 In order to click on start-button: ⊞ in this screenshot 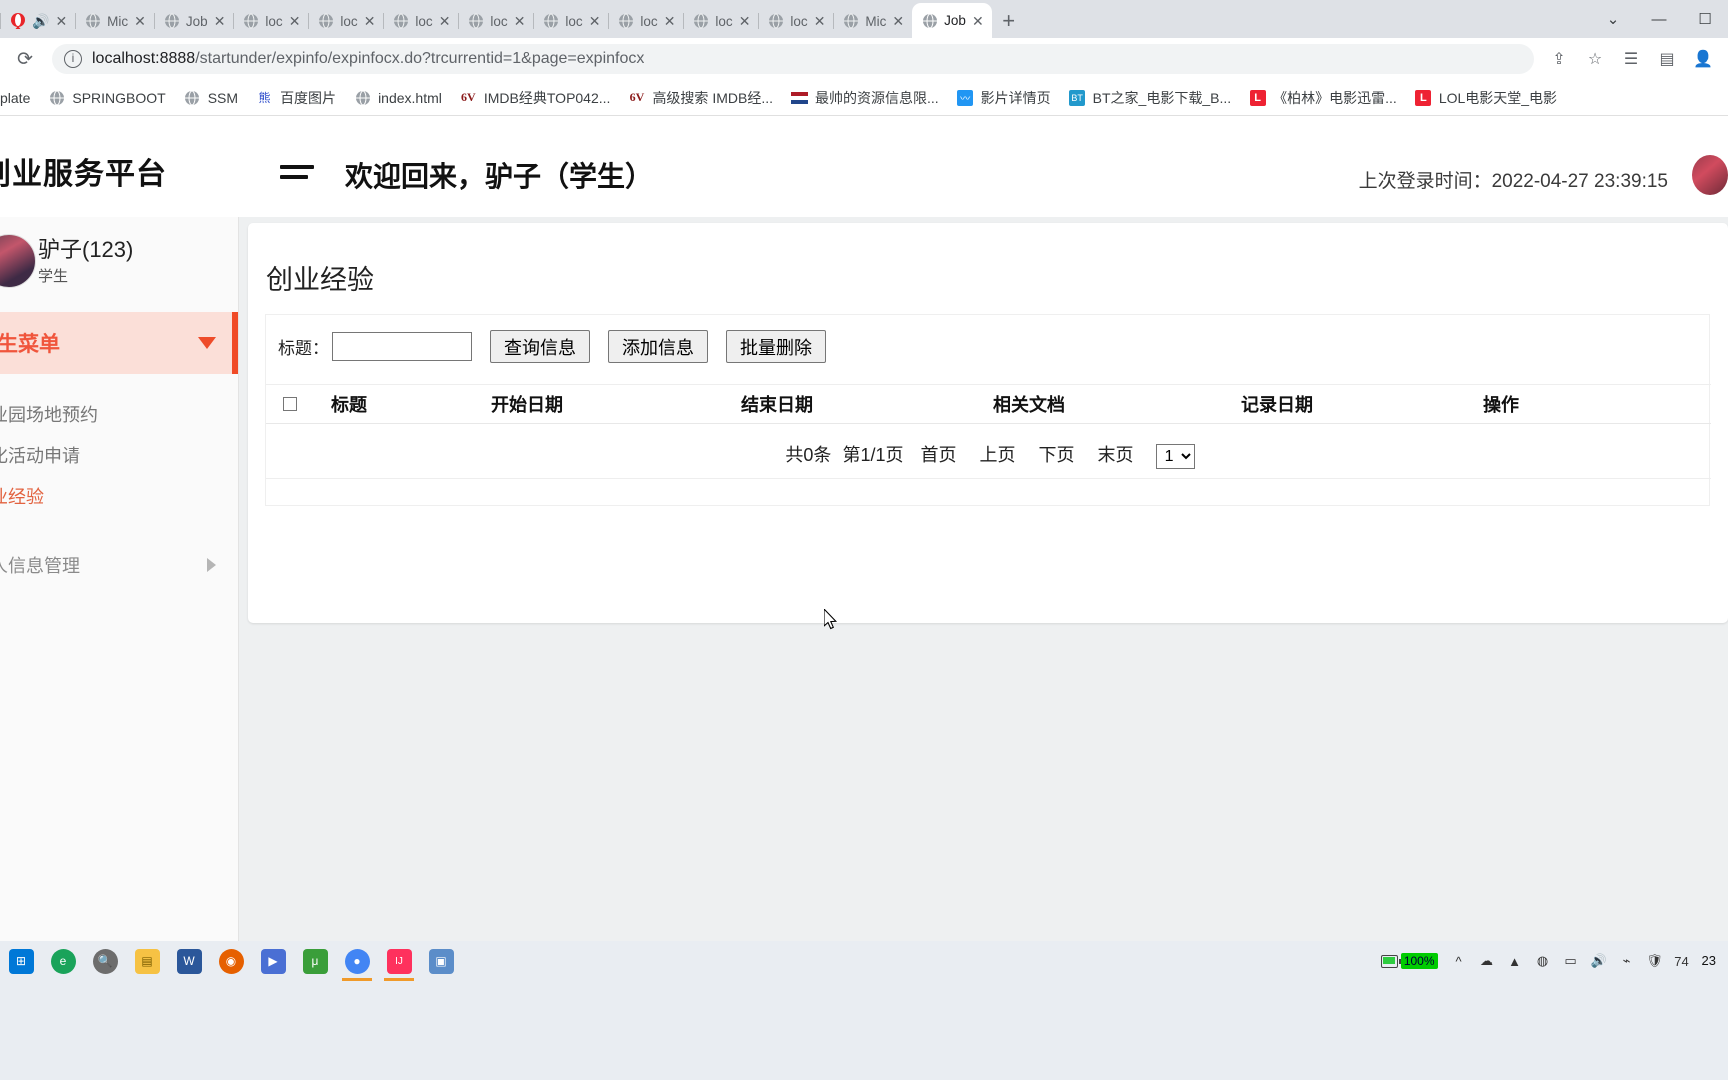, I will do `click(21, 961)`.